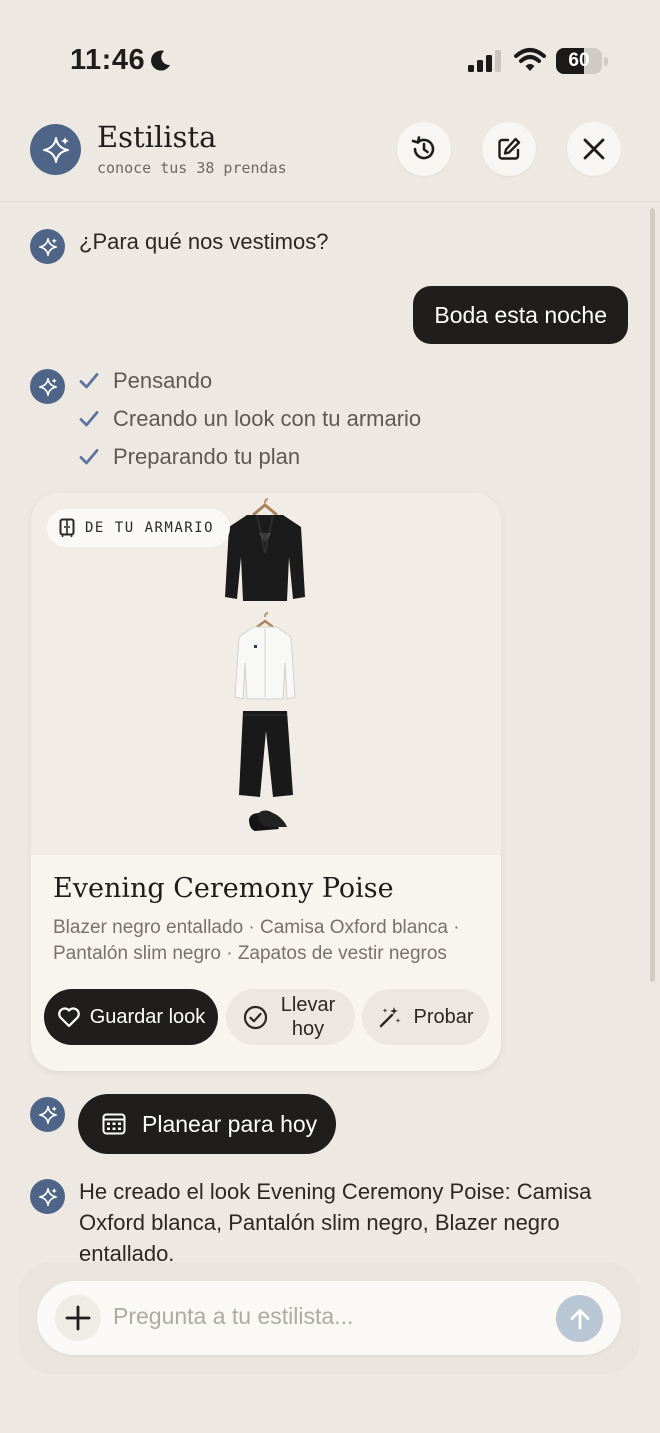  I want to click on new-chat-button, so click(509, 149).